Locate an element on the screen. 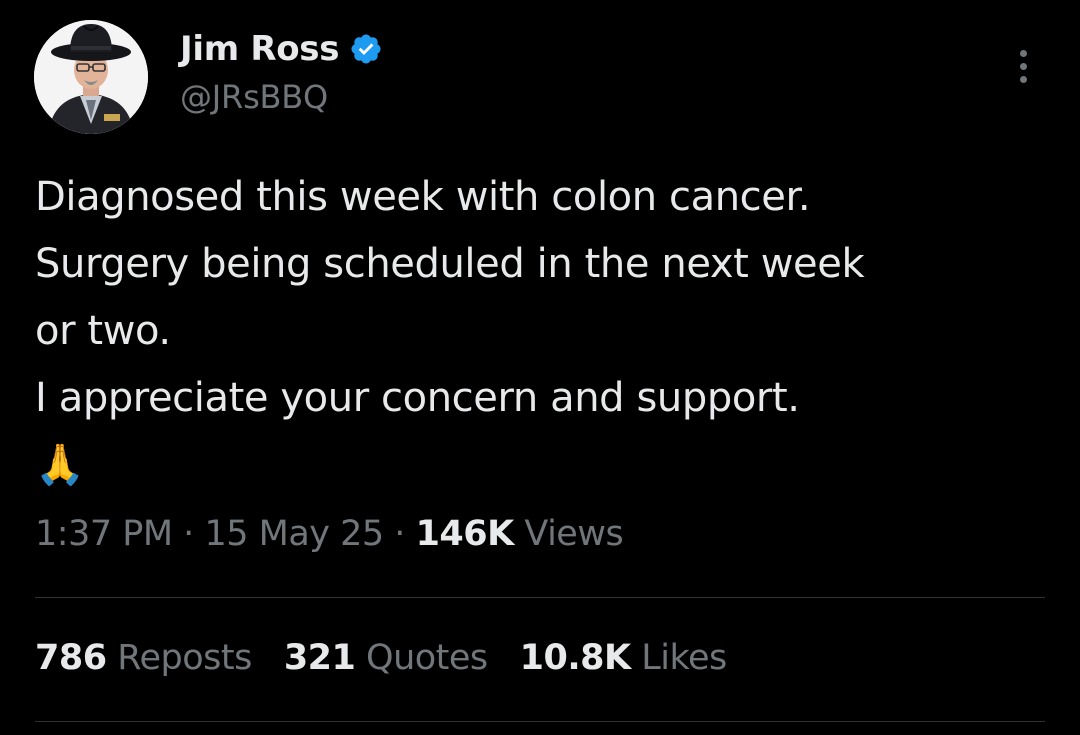 This screenshot has width=1080, height=735. views-label: Views is located at coordinates (574, 534).